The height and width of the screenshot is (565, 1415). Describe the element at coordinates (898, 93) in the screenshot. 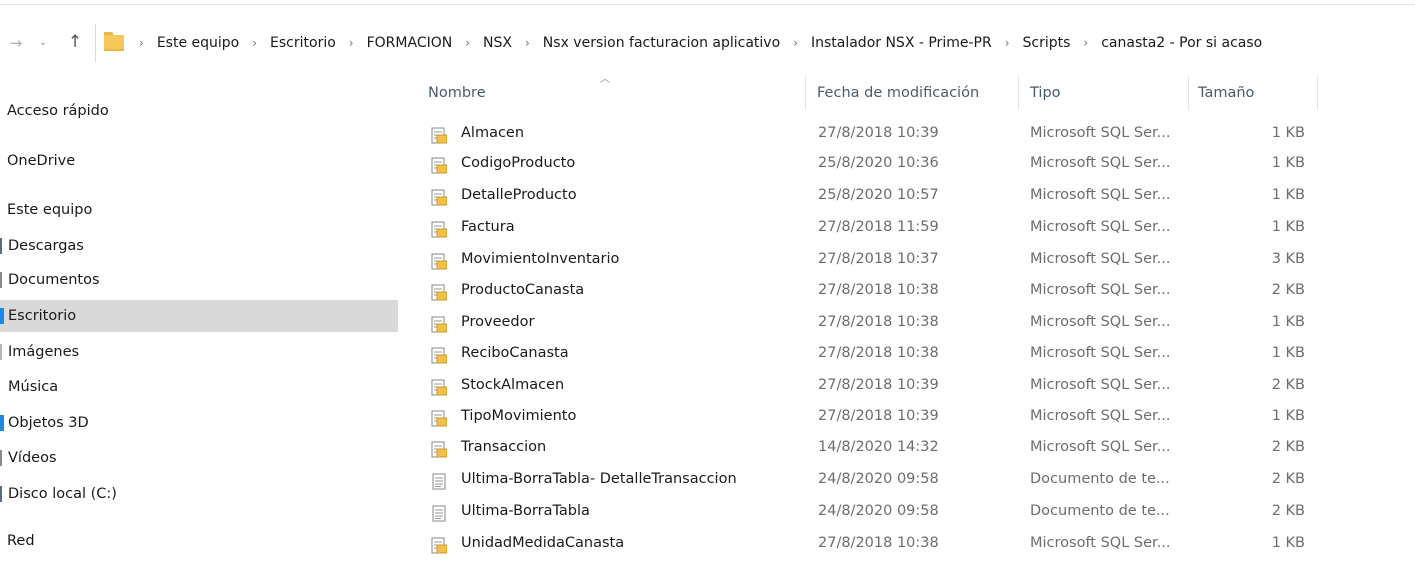

I see `column-header-date: Fecha de modificación` at that location.